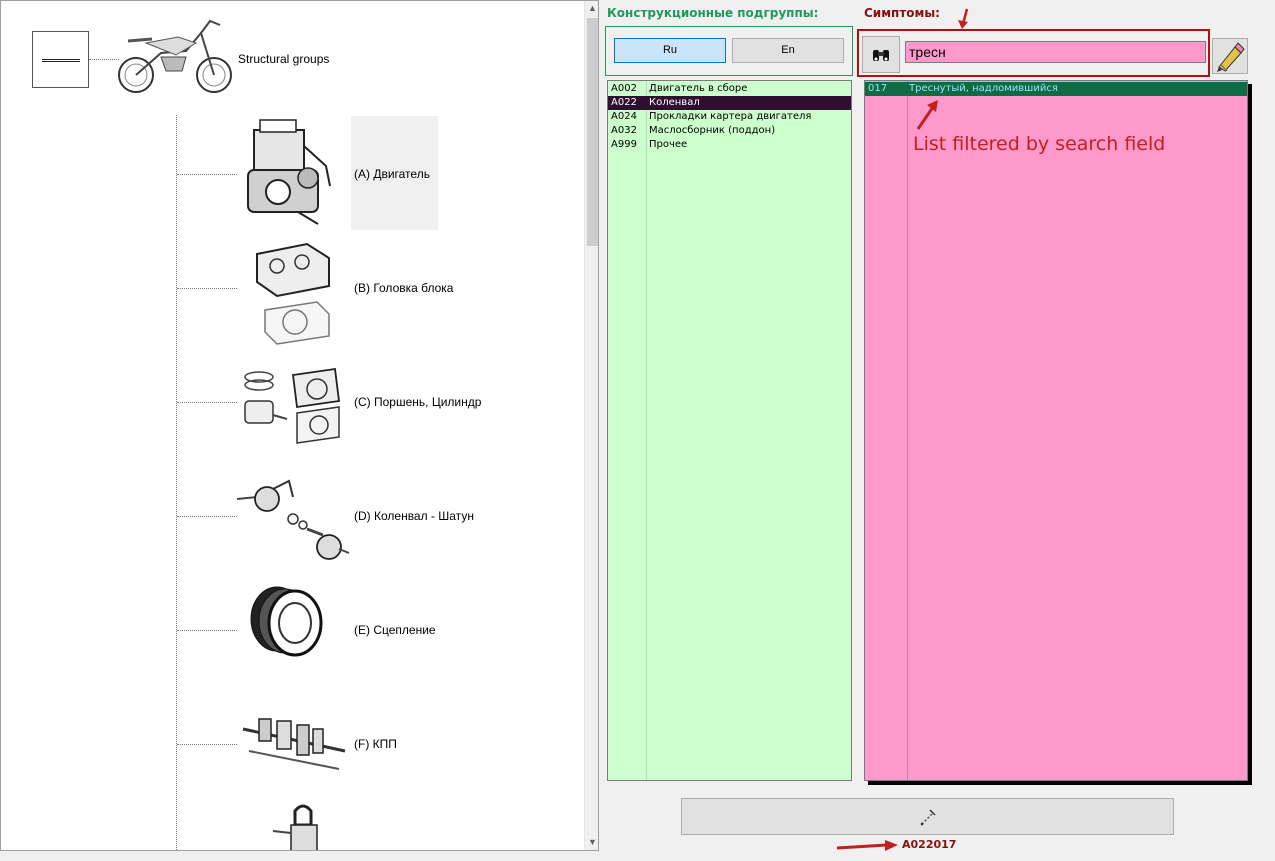 The width and height of the screenshot is (1275, 861). What do you see at coordinates (283, 59) in the screenshot?
I see `tree-root-label: Structural groups` at bounding box center [283, 59].